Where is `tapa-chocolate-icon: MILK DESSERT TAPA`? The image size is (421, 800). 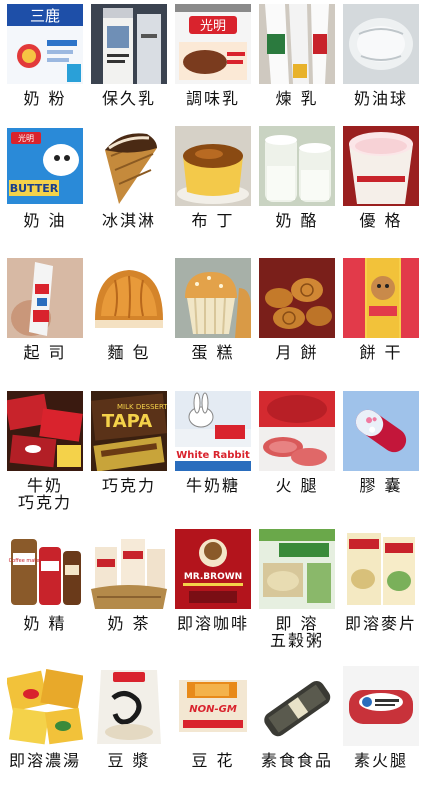
tapa-chocolate-icon: MILK DESSERT TAPA is located at coordinates (129, 431).